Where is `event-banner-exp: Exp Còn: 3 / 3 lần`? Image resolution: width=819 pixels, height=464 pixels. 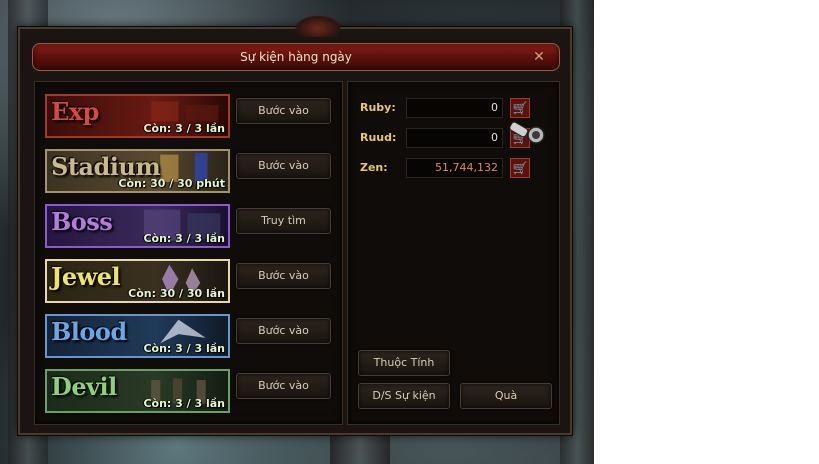
event-banner-exp: Exp Còn: 3 / 3 lần is located at coordinates (137, 116).